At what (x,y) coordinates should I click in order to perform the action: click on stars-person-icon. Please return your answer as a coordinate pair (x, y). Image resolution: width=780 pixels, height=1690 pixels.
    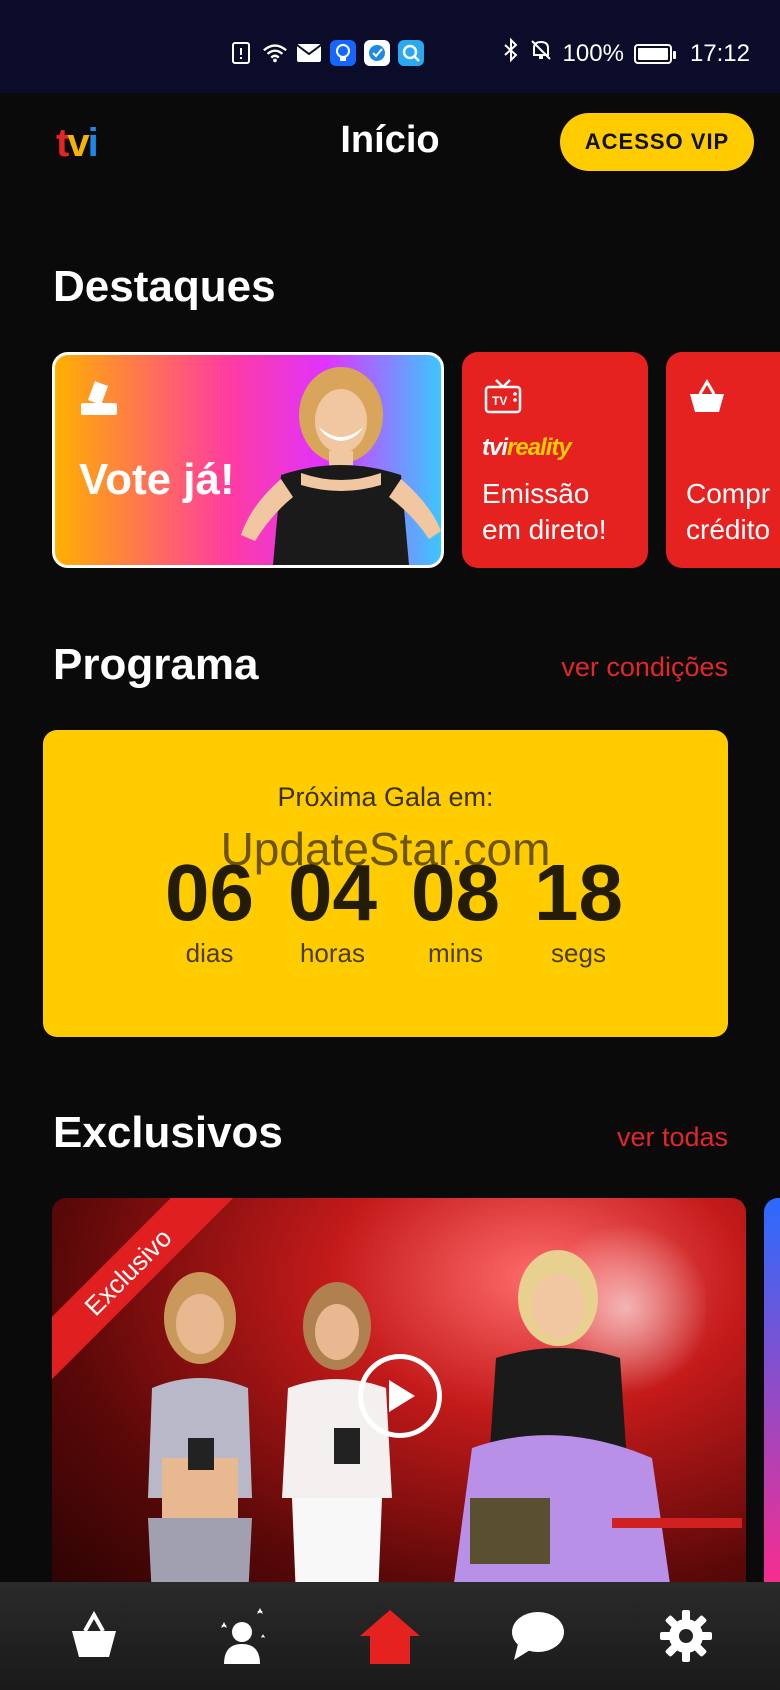
    Looking at the image, I should click on (243, 1636).